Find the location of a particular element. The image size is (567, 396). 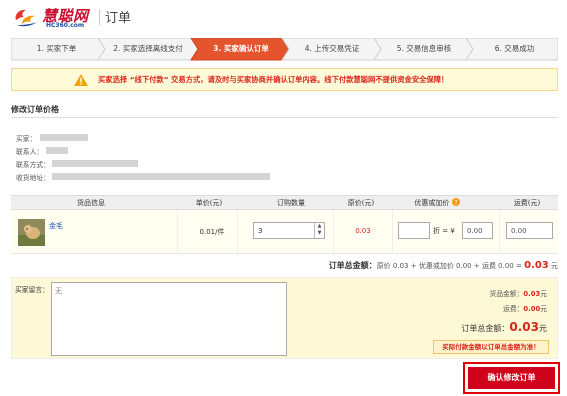

confirm-modify-order-button: 确认修改订单 is located at coordinates (511, 378).